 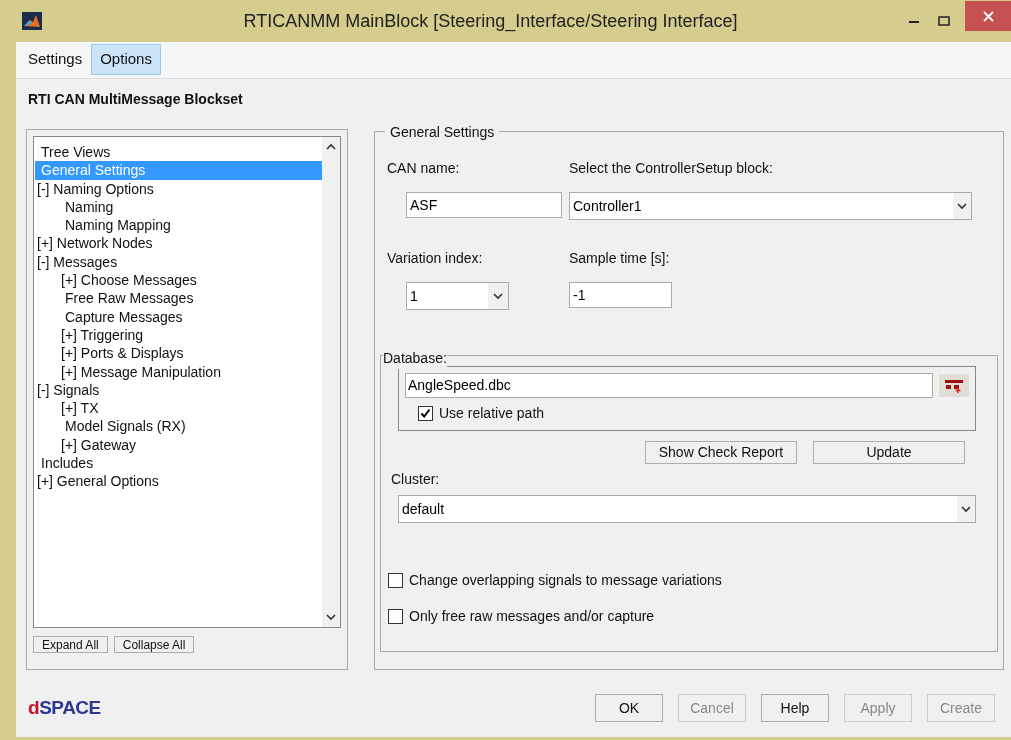 What do you see at coordinates (178, 152) in the screenshot?
I see `tree-item: Tree Views` at bounding box center [178, 152].